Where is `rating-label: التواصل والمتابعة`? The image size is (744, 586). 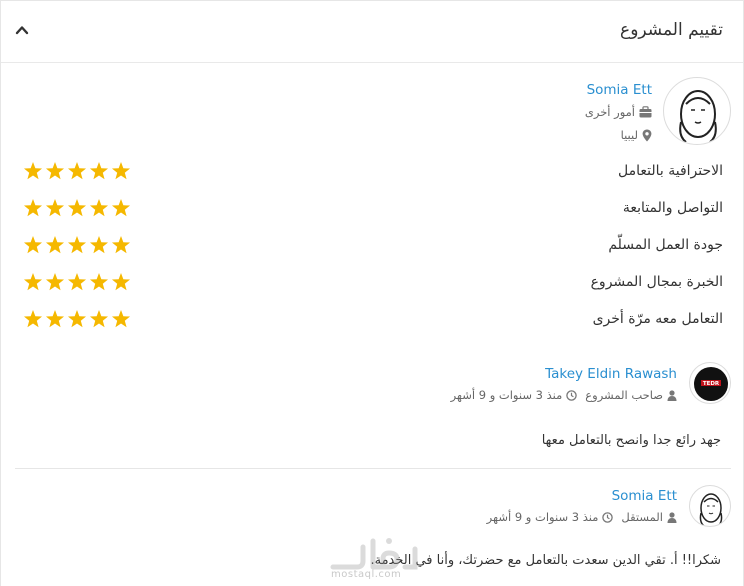
rating-label: التواصل والمتابعة is located at coordinates (672, 208).